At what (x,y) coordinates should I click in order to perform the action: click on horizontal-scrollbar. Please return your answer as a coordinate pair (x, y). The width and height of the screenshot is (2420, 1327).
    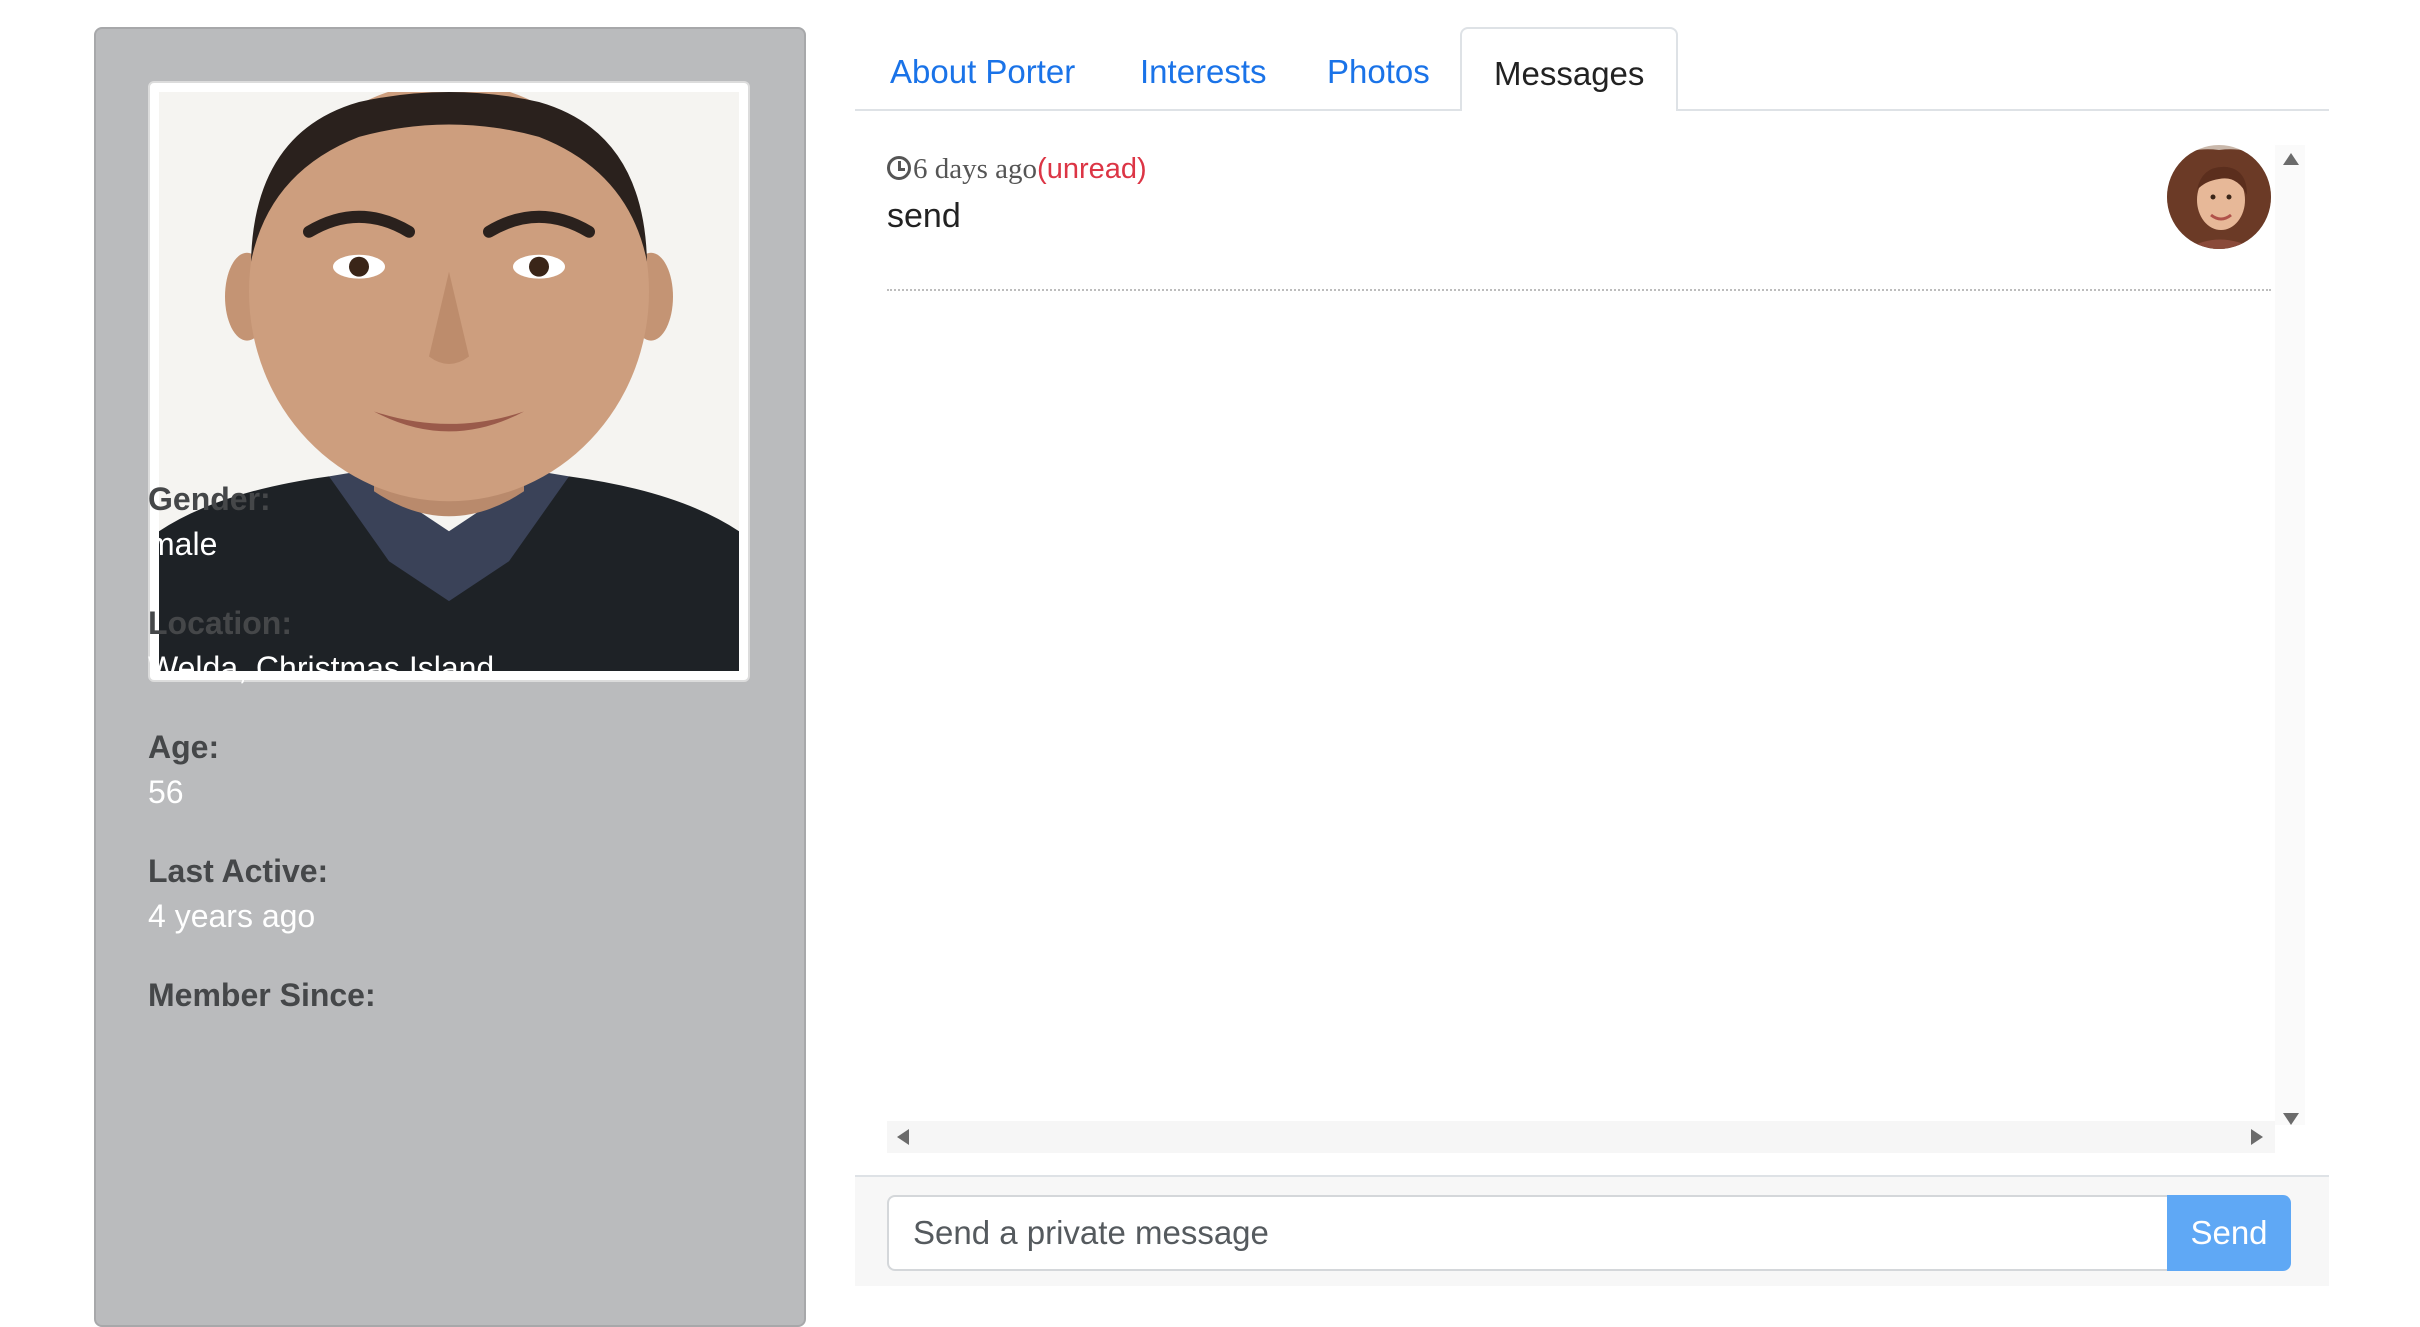
    Looking at the image, I should click on (1581, 1137).